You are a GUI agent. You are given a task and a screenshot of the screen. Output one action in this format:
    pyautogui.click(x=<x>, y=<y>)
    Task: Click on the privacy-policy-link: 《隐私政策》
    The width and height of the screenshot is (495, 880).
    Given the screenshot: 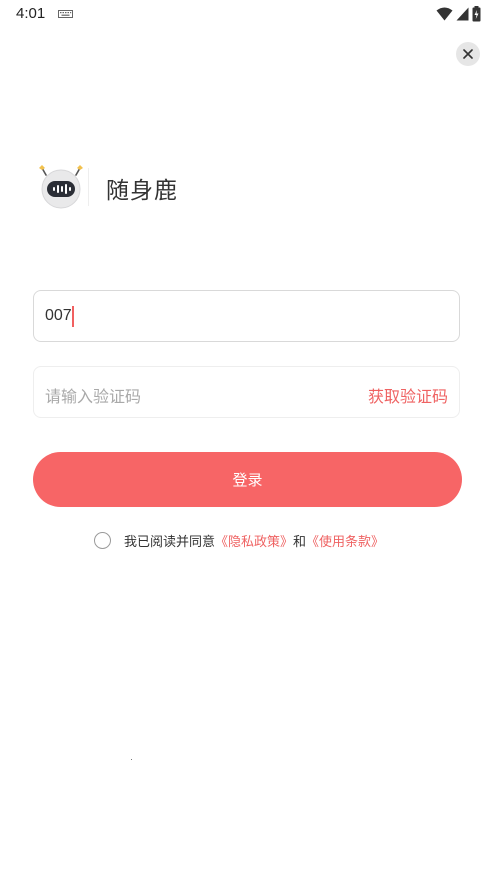 What is the action you would take?
    pyautogui.click(x=254, y=540)
    